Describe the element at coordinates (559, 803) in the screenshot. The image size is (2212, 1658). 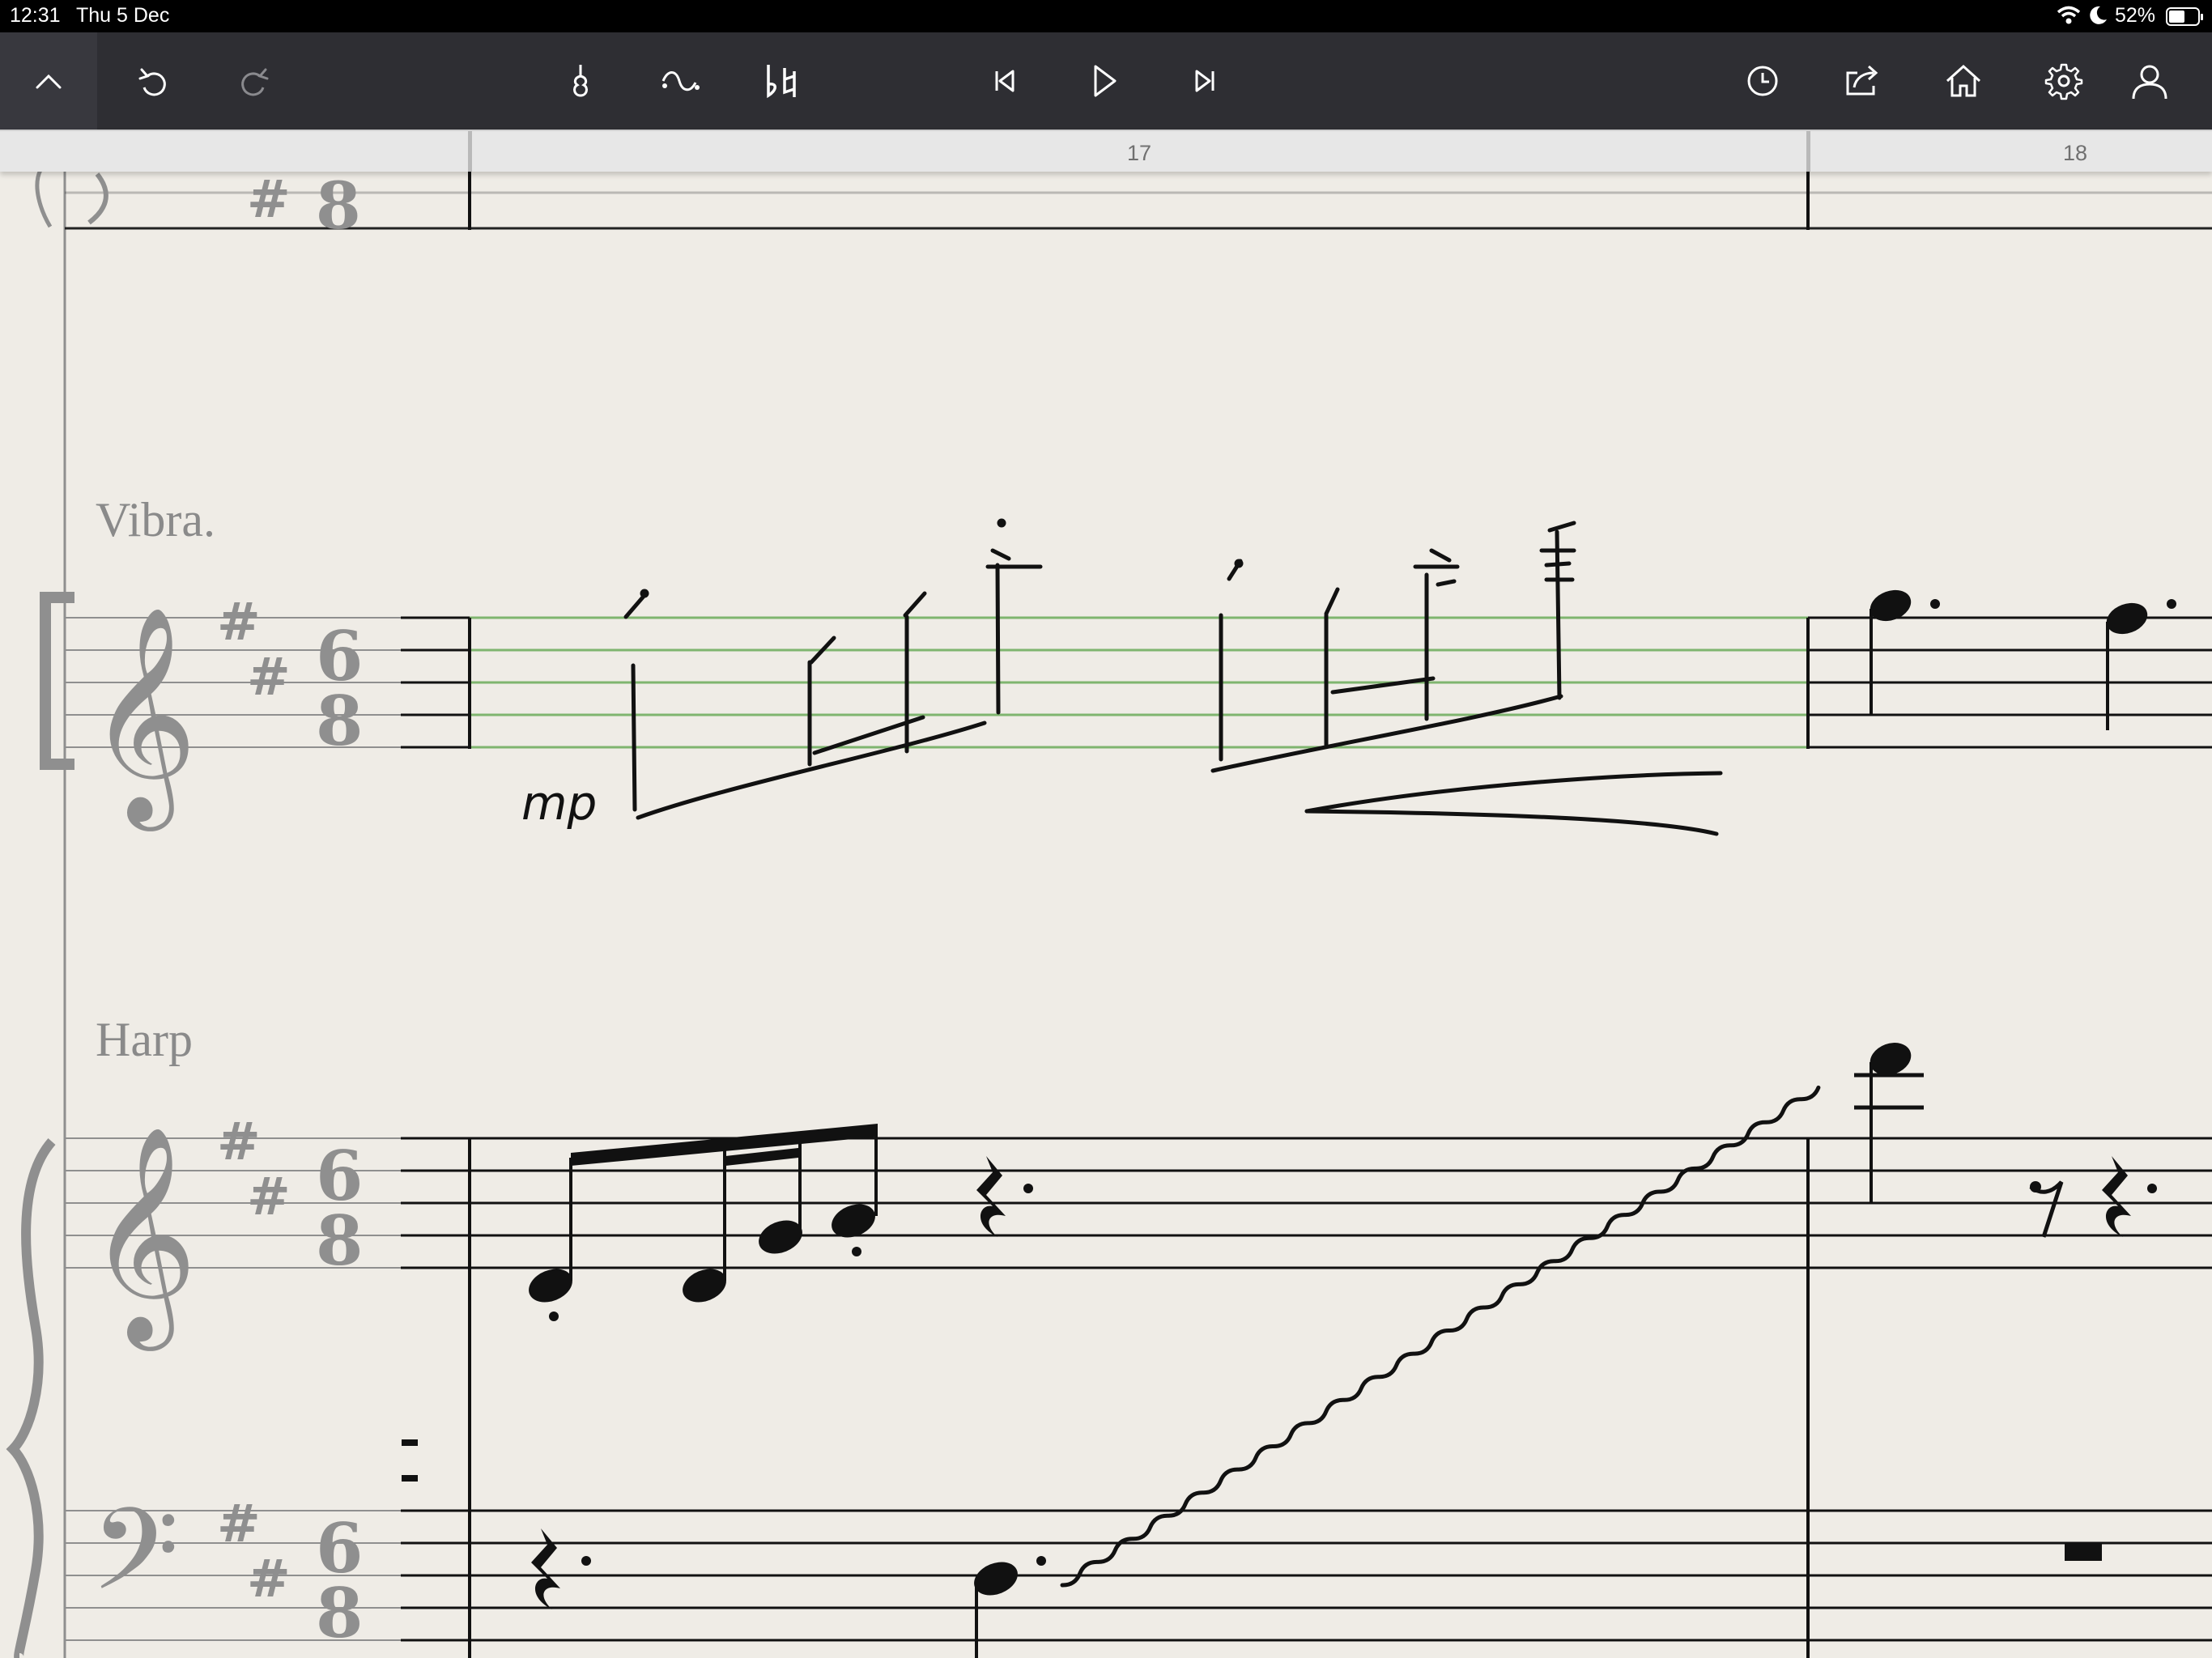
I see `dynamic-mp: mp` at that location.